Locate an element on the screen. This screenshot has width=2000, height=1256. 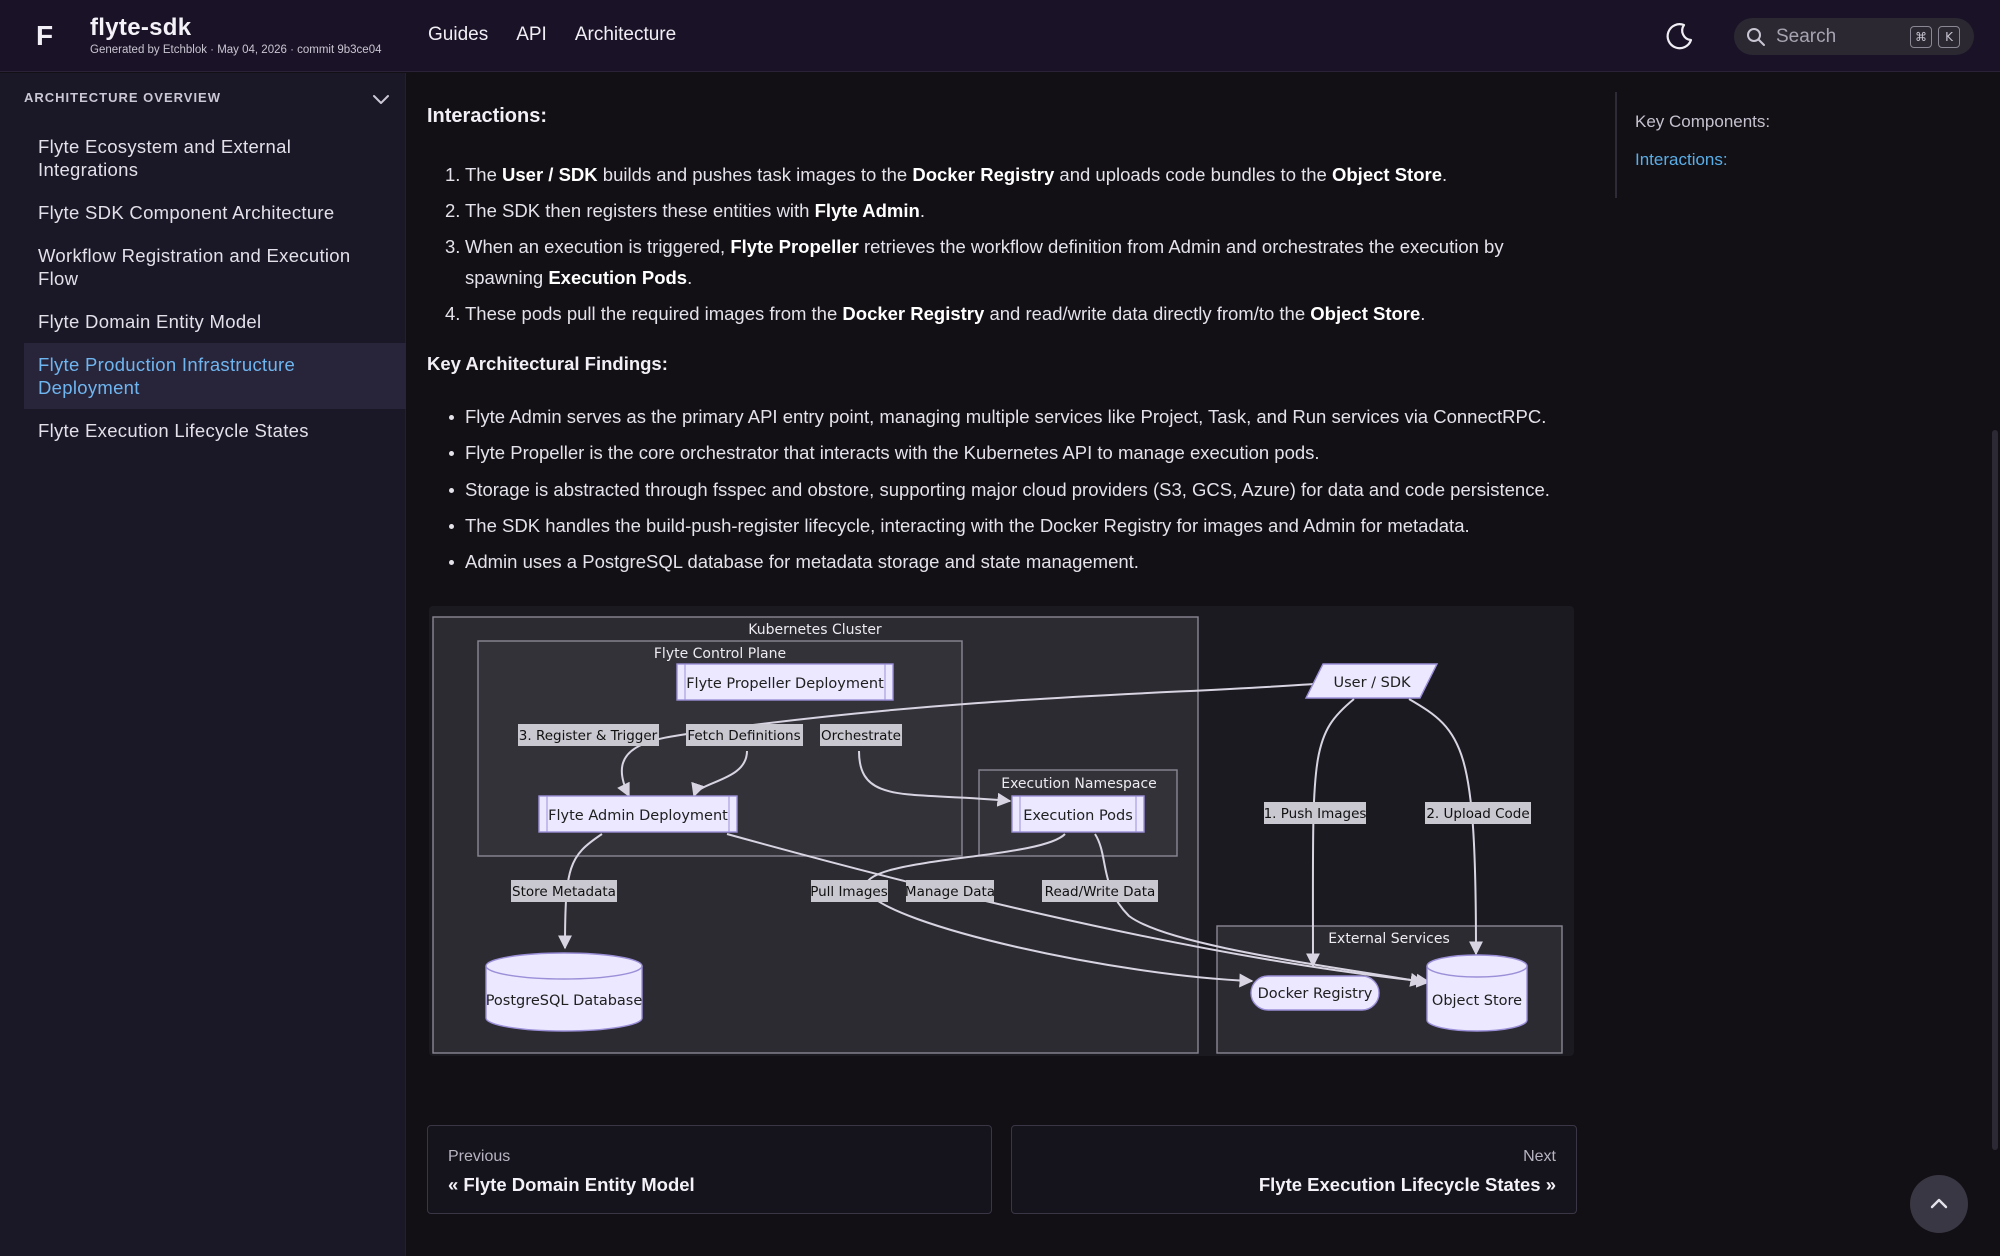
next-label: Next is located at coordinates (1539, 1156).